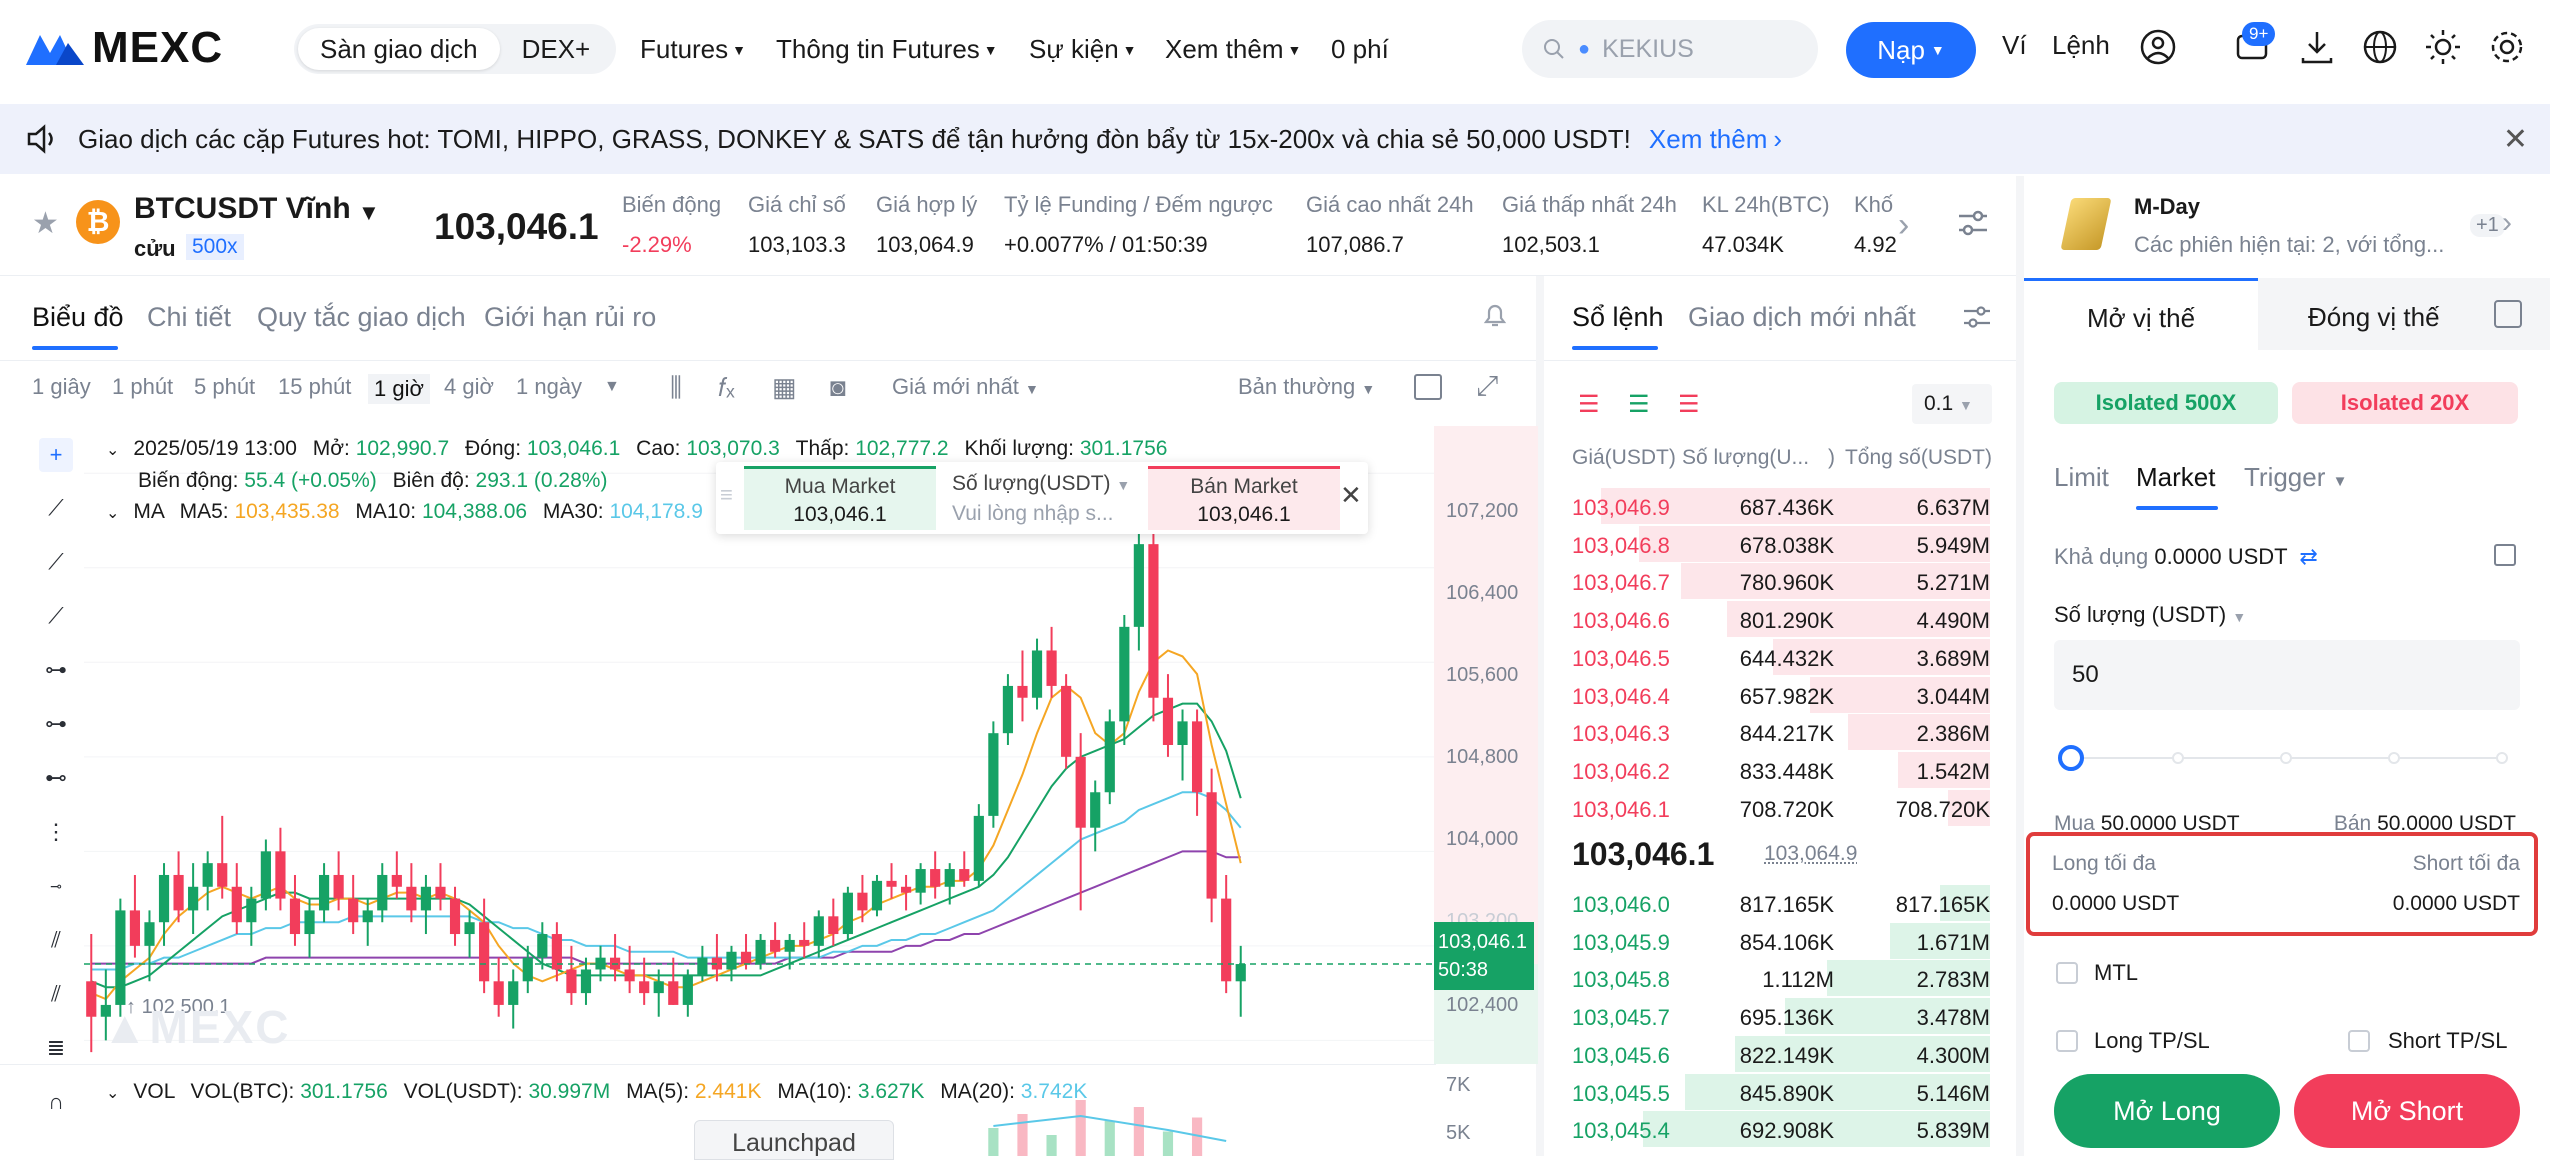  What do you see at coordinates (1977, 317) in the screenshot?
I see `orderbook-settings-icon` at bounding box center [1977, 317].